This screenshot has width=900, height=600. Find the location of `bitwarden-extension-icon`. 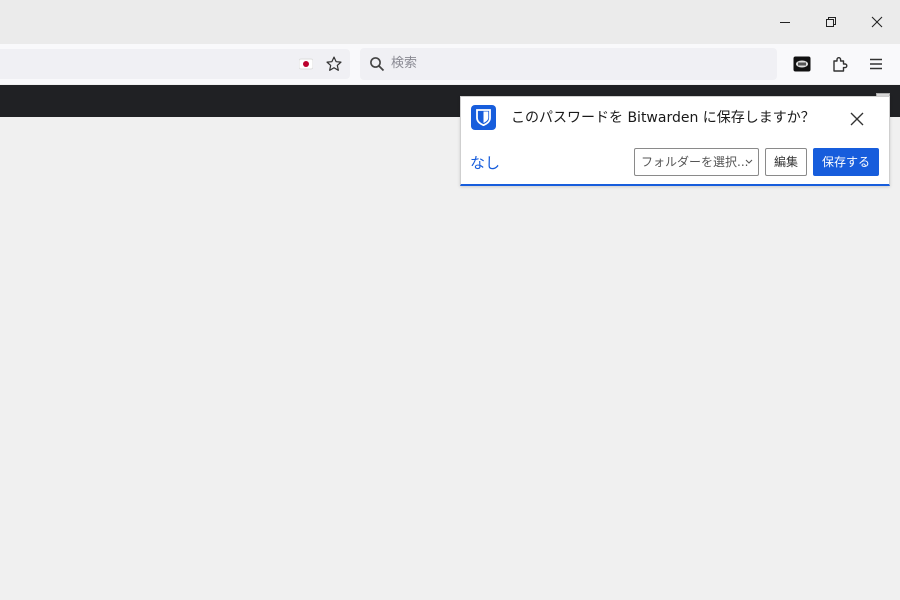

bitwarden-extension-icon is located at coordinates (802, 64).